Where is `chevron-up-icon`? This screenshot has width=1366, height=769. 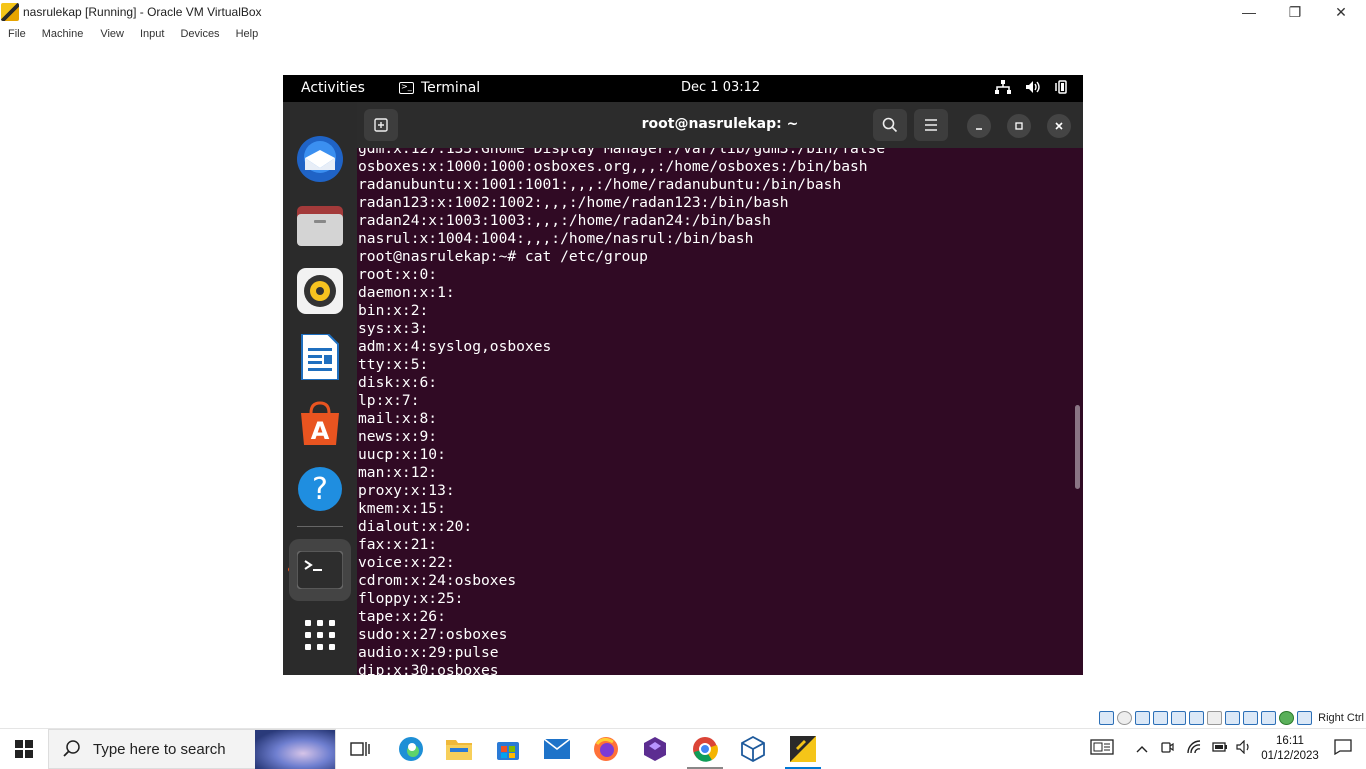
chevron-up-icon is located at coordinates (1142, 749).